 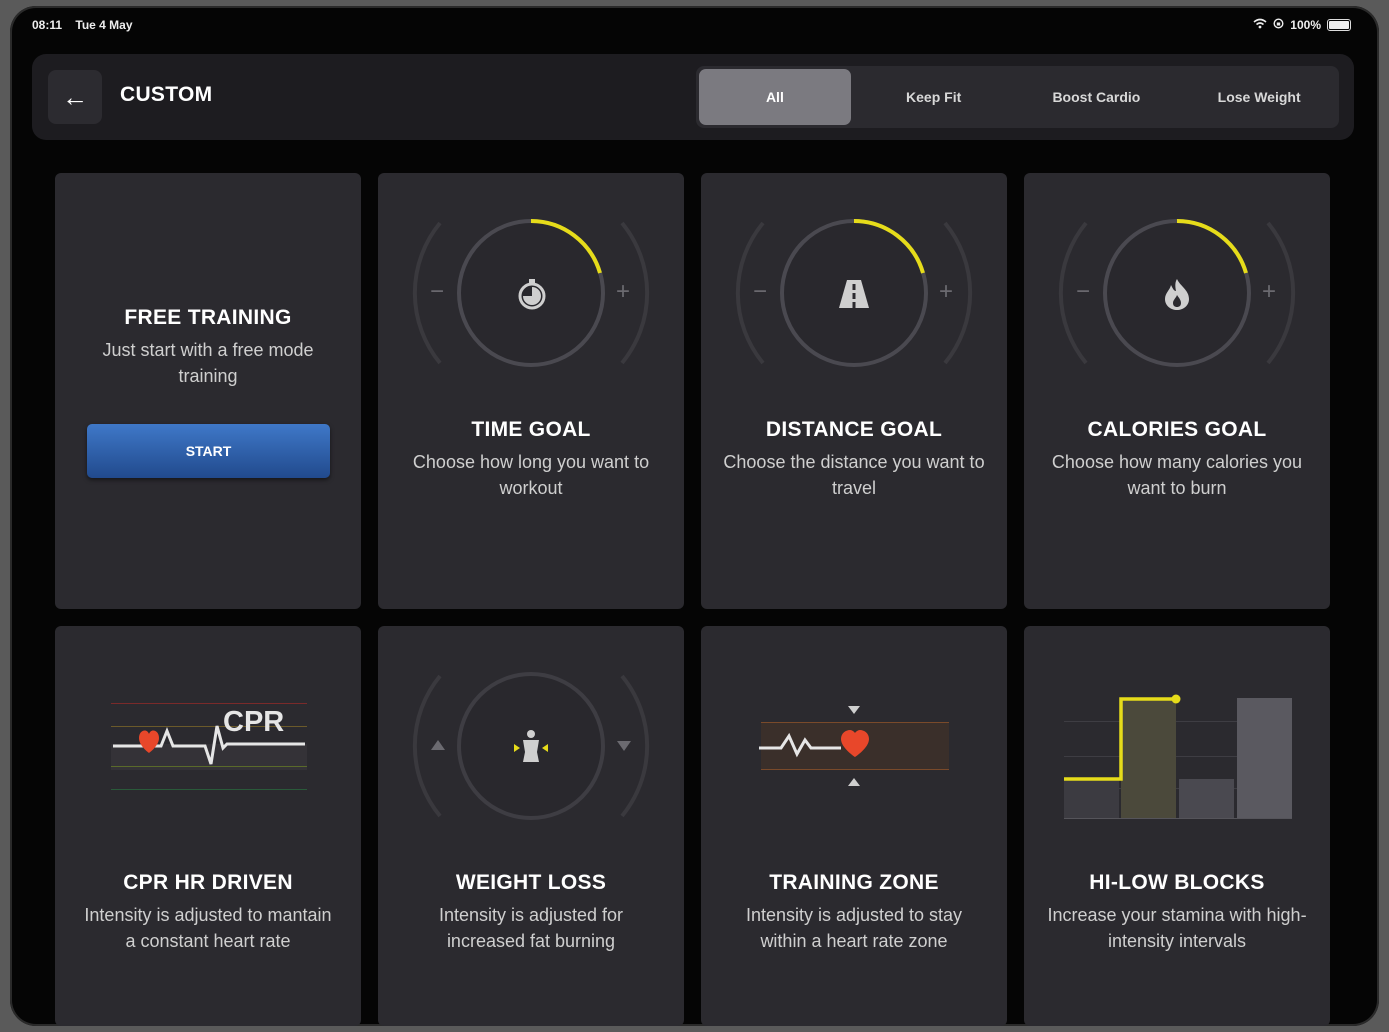 I want to click on arrow-left-icon: ←, so click(x=75, y=96).